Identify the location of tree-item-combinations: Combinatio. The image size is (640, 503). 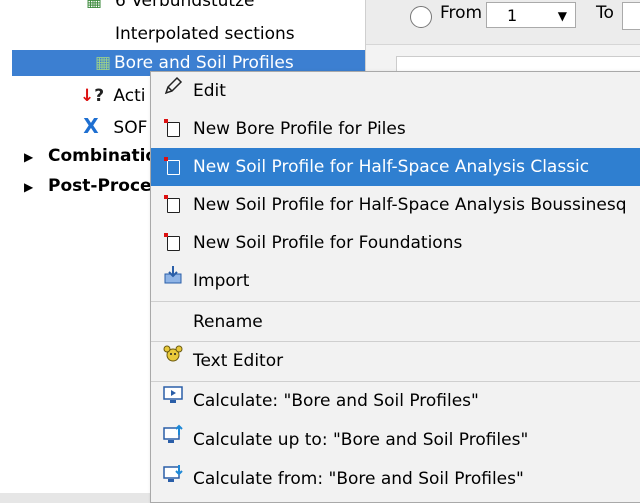
(102, 156).